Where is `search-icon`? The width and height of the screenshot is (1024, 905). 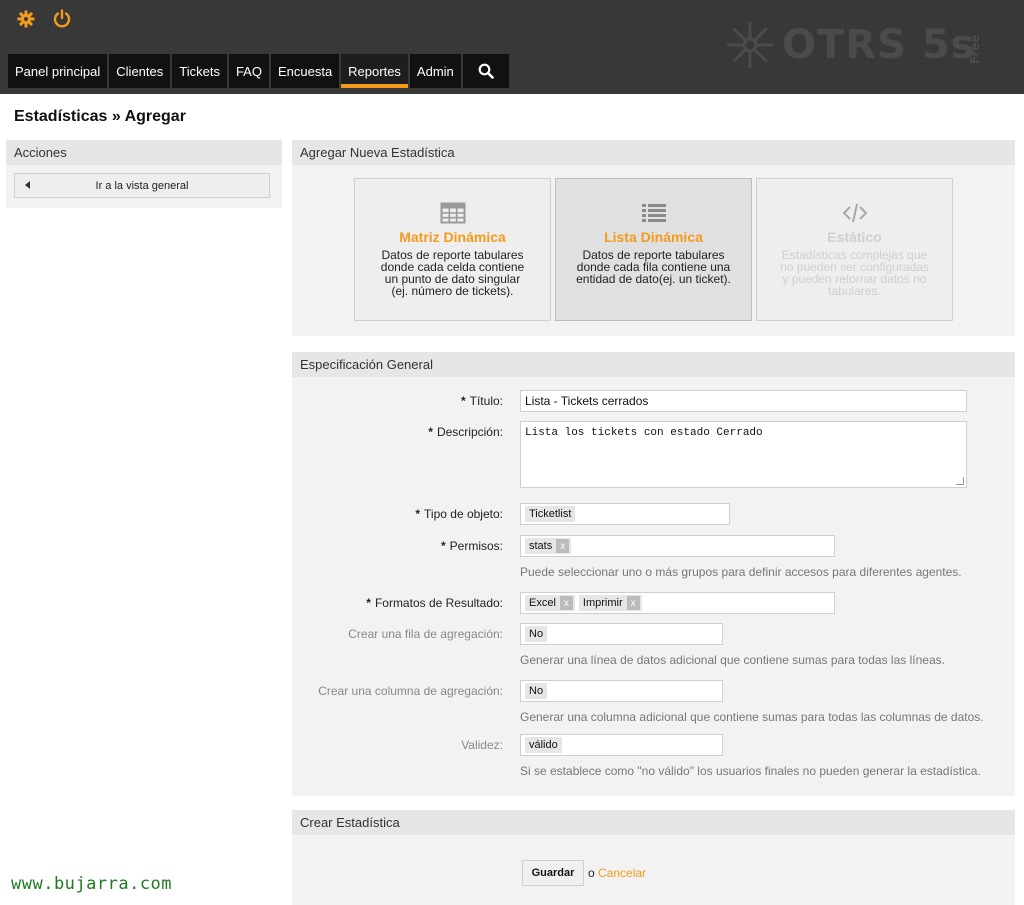 search-icon is located at coordinates (486, 71).